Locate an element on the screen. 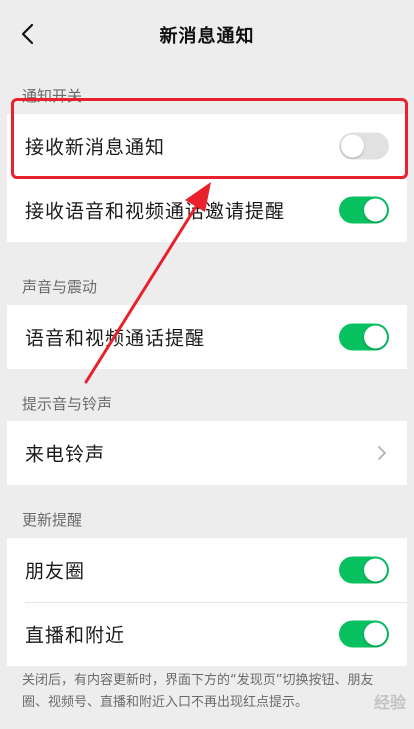  group-sound-vibration: 语音和视频通话提醒 is located at coordinates (207, 337).